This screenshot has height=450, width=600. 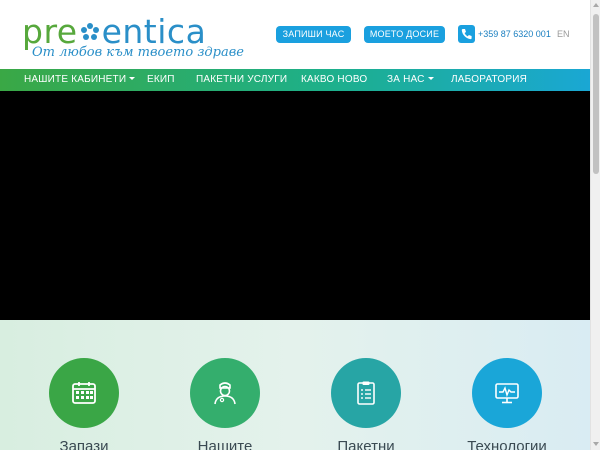 I want to click on logo-flower-icon, so click(x=90, y=27).